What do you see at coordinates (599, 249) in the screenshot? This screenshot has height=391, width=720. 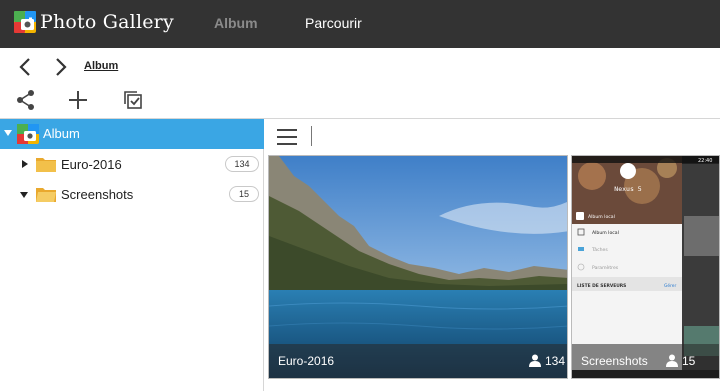 I see `phone-menu-item: Tâches` at bounding box center [599, 249].